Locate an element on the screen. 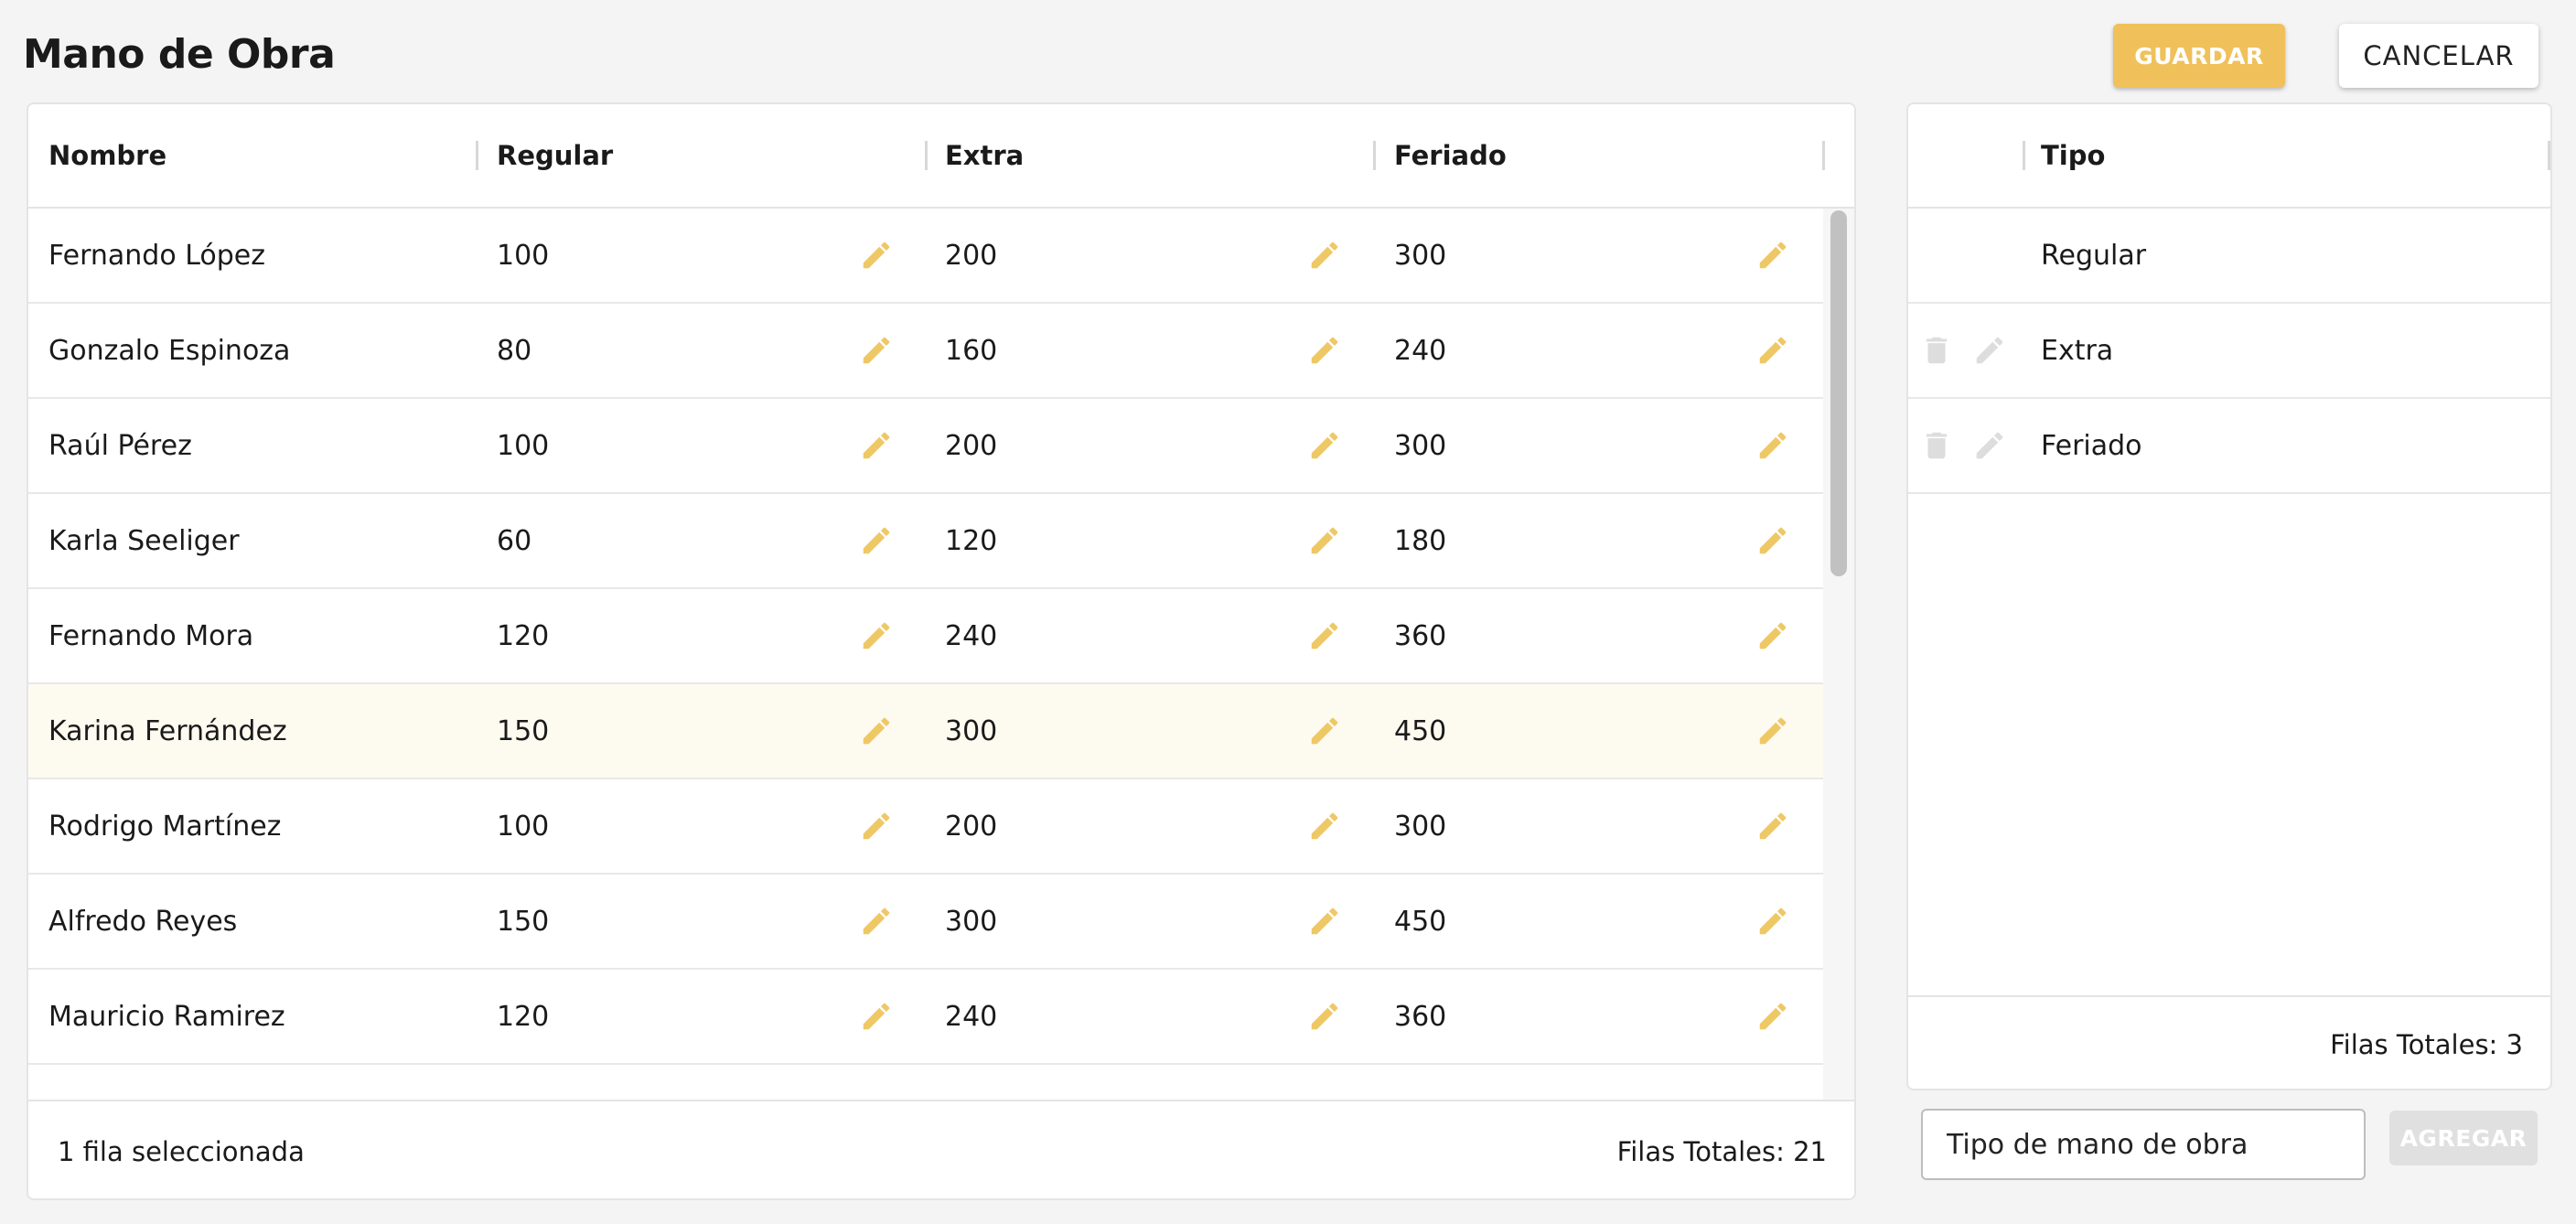 The width and height of the screenshot is (2576, 1224). cell-regular: 80 is located at coordinates (515, 350).